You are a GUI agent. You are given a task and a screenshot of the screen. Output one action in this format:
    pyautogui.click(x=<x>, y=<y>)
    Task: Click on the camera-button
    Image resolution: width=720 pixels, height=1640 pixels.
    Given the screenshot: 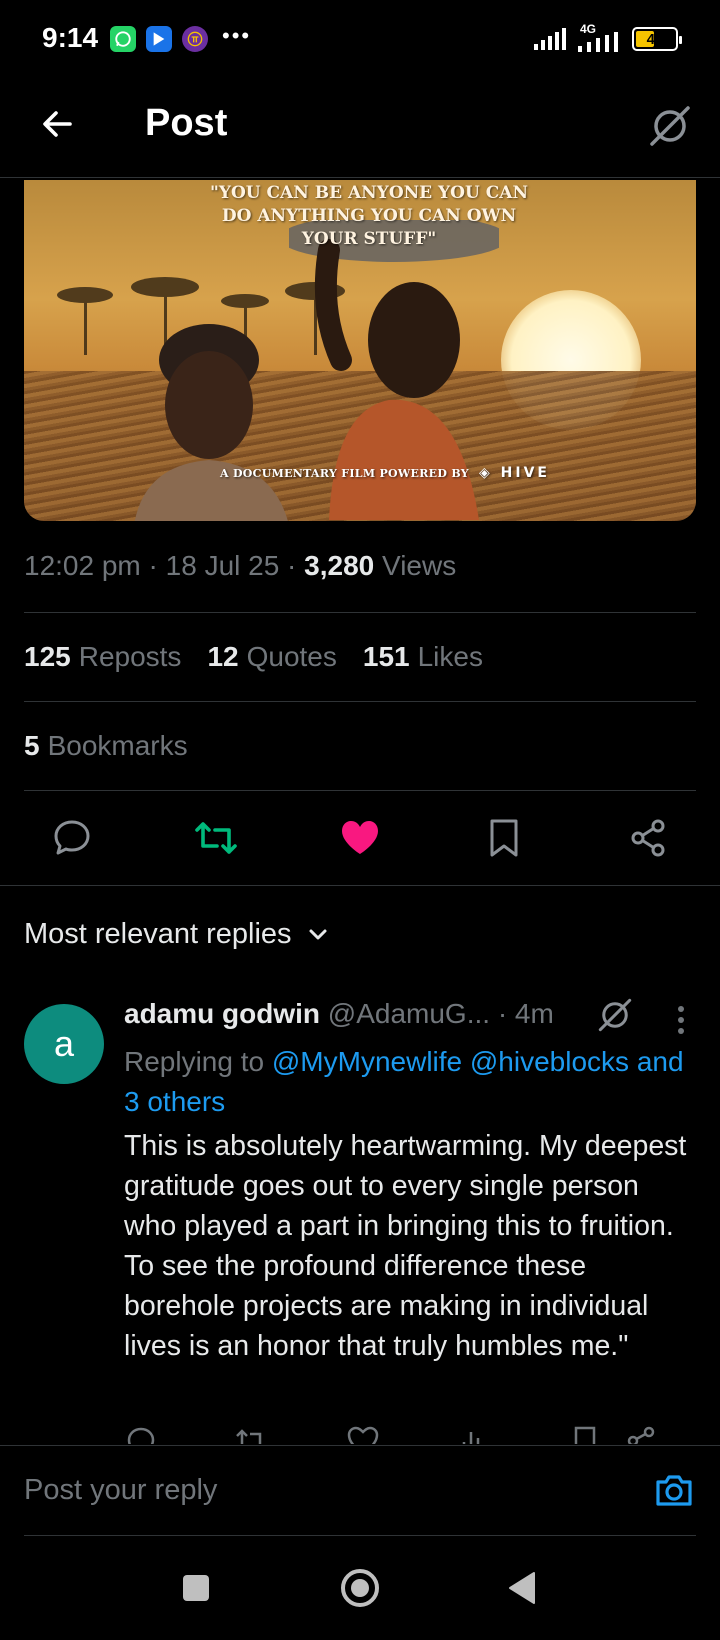 What is the action you would take?
    pyautogui.click(x=674, y=1490)
    